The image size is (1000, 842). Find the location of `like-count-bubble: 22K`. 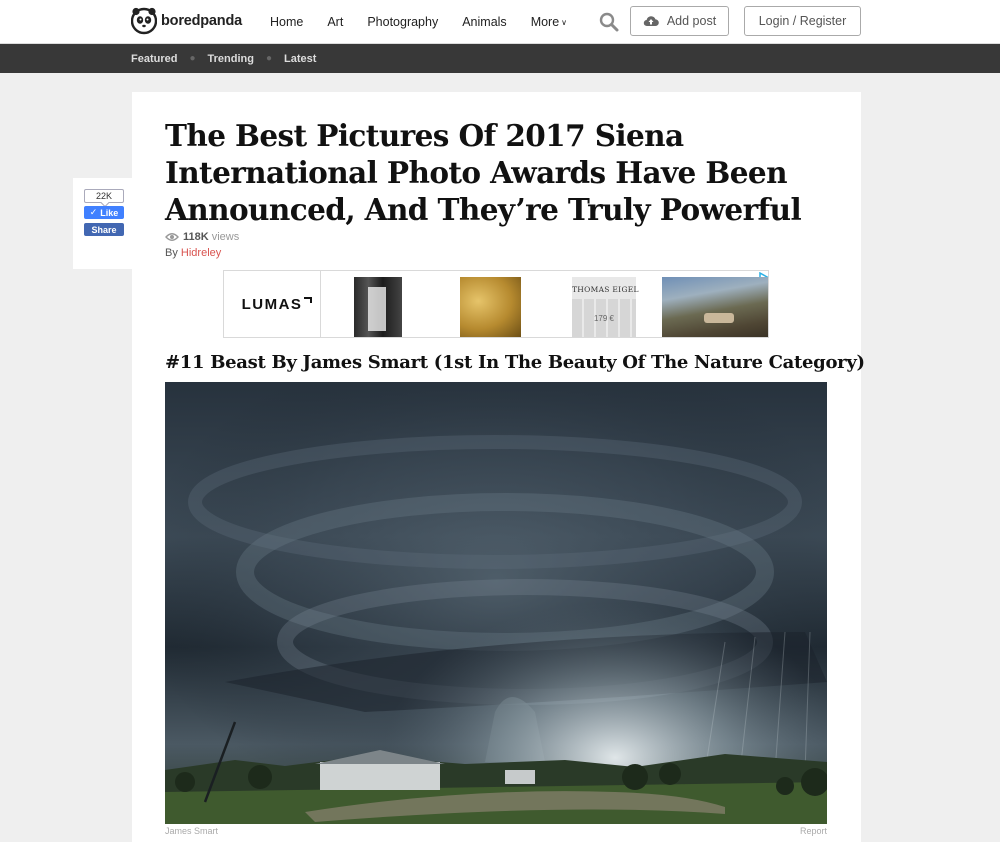

like-count-bubble: 22K is located at coordinates (104, 196).